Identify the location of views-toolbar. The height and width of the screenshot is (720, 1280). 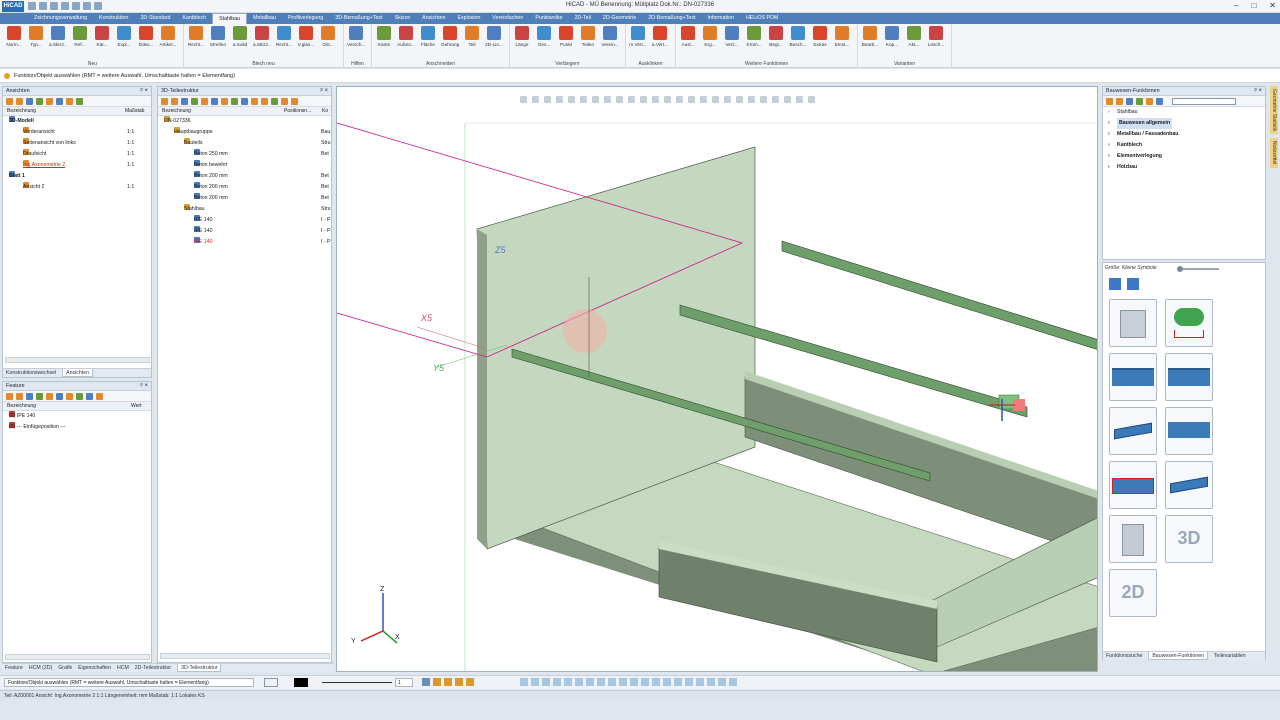
(77, 101).